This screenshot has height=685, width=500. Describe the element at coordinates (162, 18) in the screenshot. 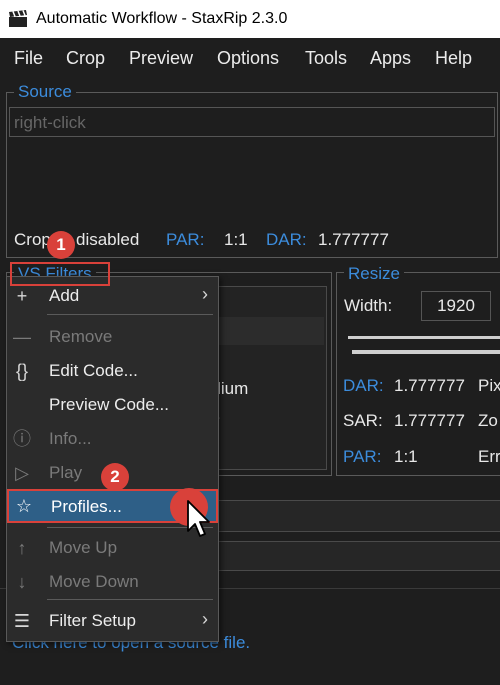

I see `window-title: Automatic Workflow - StaxRip 2.3.0` at that location.